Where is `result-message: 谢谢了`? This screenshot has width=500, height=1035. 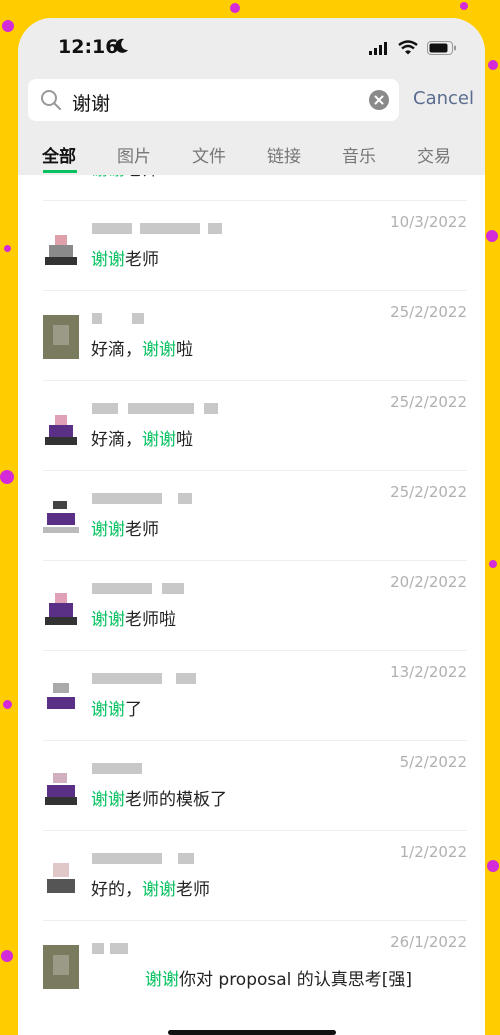
result-message: 谢谢了 is located at coordinates (116, 710).